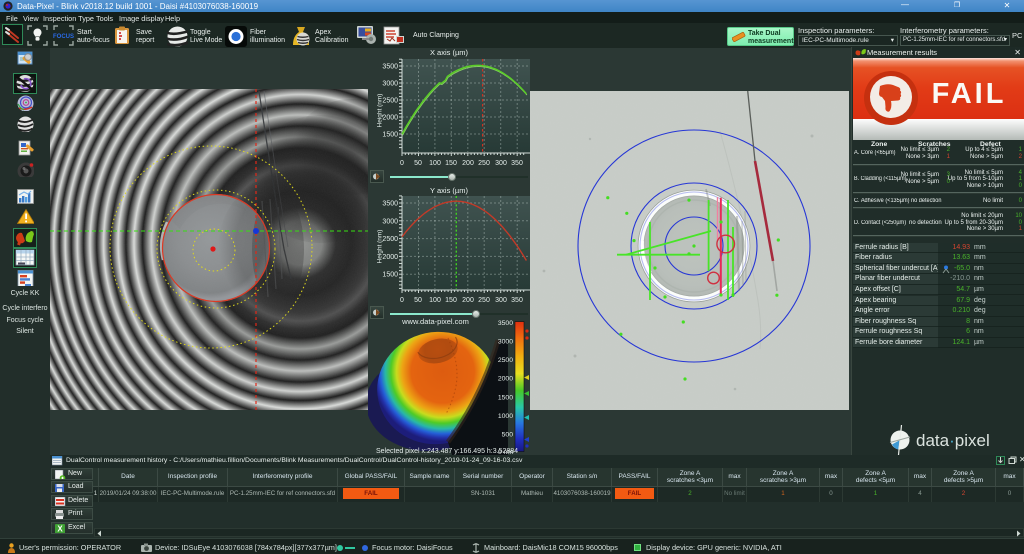 Image resolution: width=1024 pixels, height=554 pixels. Describe the element at coordinates (505, 416) in the screenshot. I see `svg-text: 1000` at that location.